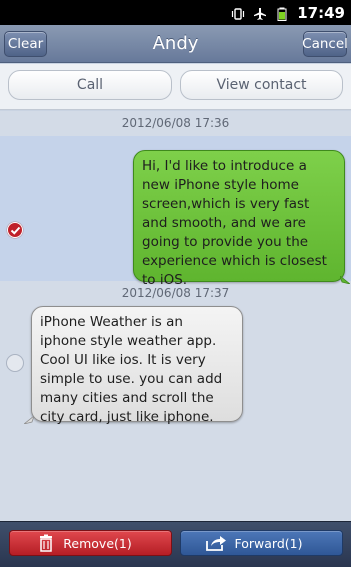  I want to click on remove-label: Remove(1), so click(97, 543).